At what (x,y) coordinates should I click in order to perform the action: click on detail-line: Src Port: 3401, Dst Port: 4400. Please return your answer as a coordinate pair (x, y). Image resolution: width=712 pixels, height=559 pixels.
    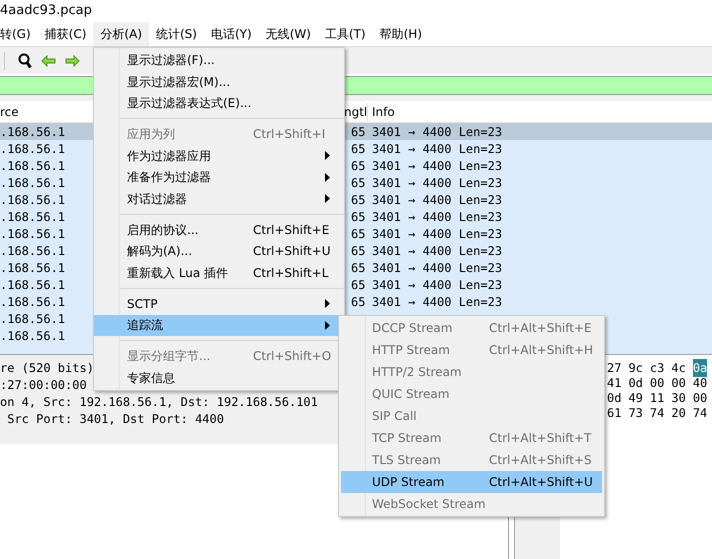
    Looking at the image, I should click on (112, 419).